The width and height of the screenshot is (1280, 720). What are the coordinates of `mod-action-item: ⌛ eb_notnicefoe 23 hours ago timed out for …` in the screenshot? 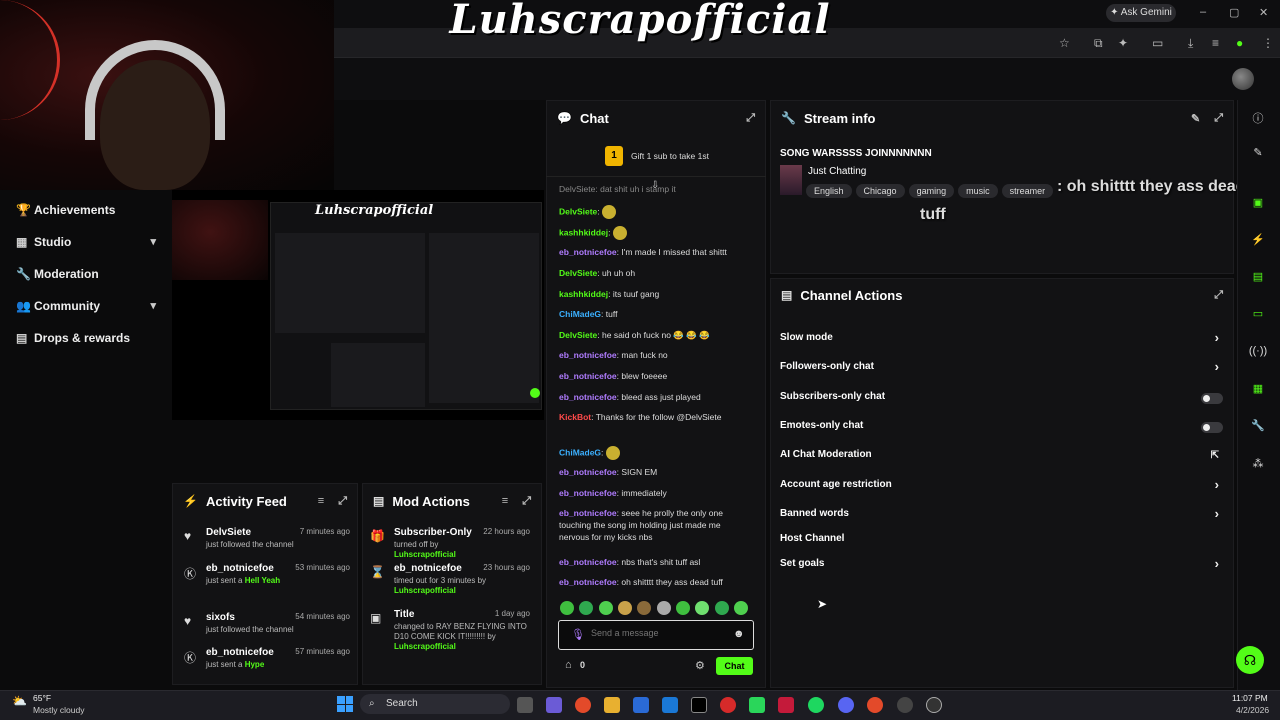 It's located at (451, 584).